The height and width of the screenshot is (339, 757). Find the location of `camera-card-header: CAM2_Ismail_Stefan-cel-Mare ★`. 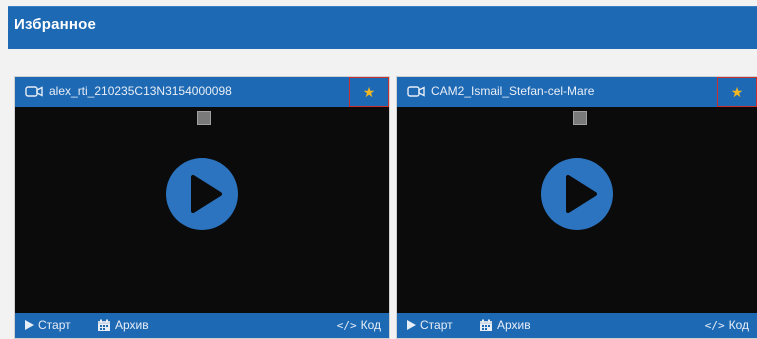

camera-card-header: CAM2_Ismail_Stefan-cel-Mare ★ is located at coordinates (577, 92).